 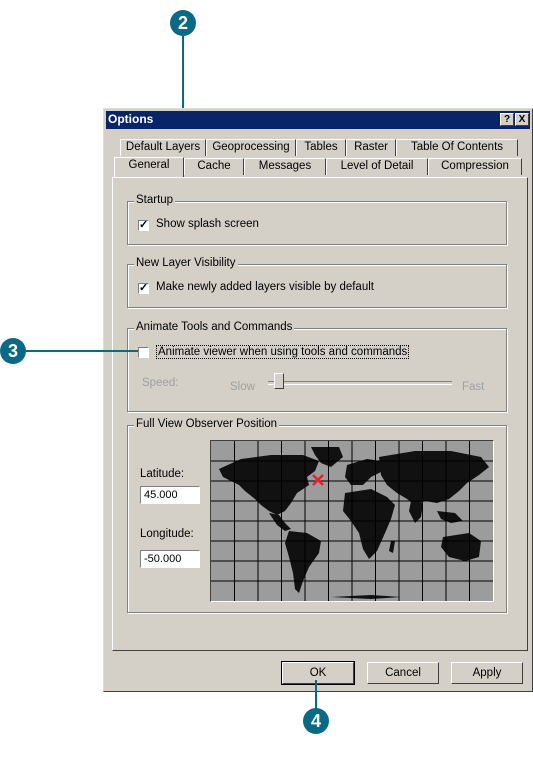 I want to click on observer-marker-icon, so click(x=318, y=480).